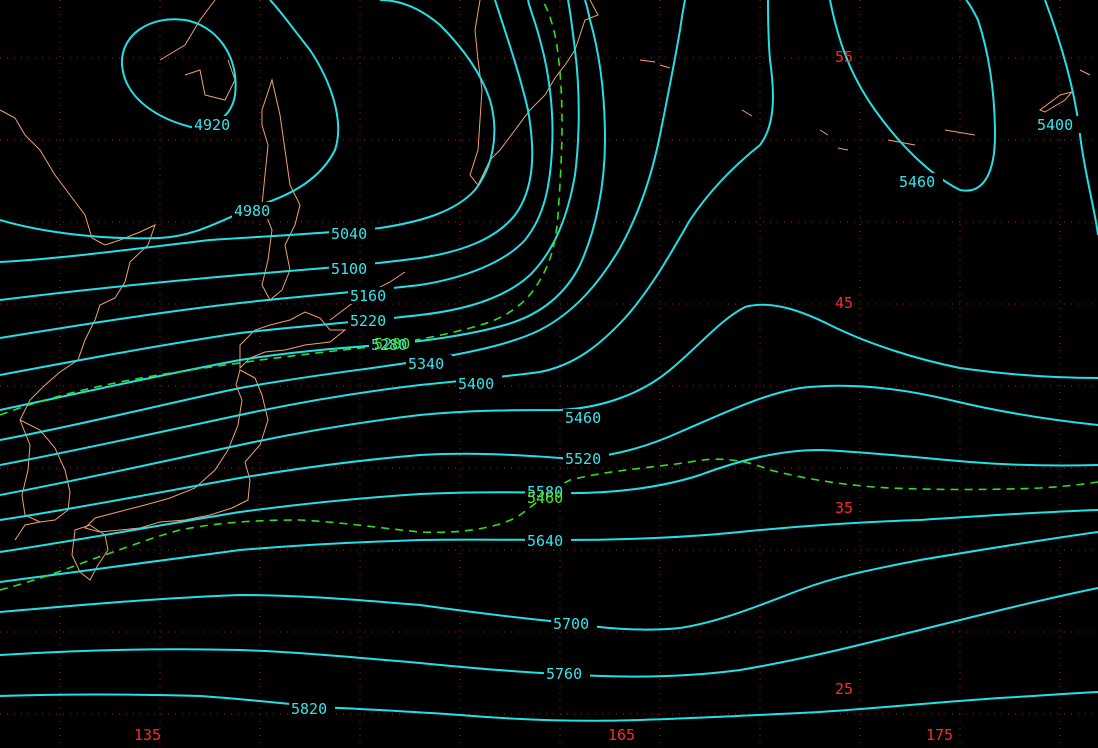 This screenshot has width=1098, height=748. I want to click on contour-label-4980: 4980, so click(252, 211).